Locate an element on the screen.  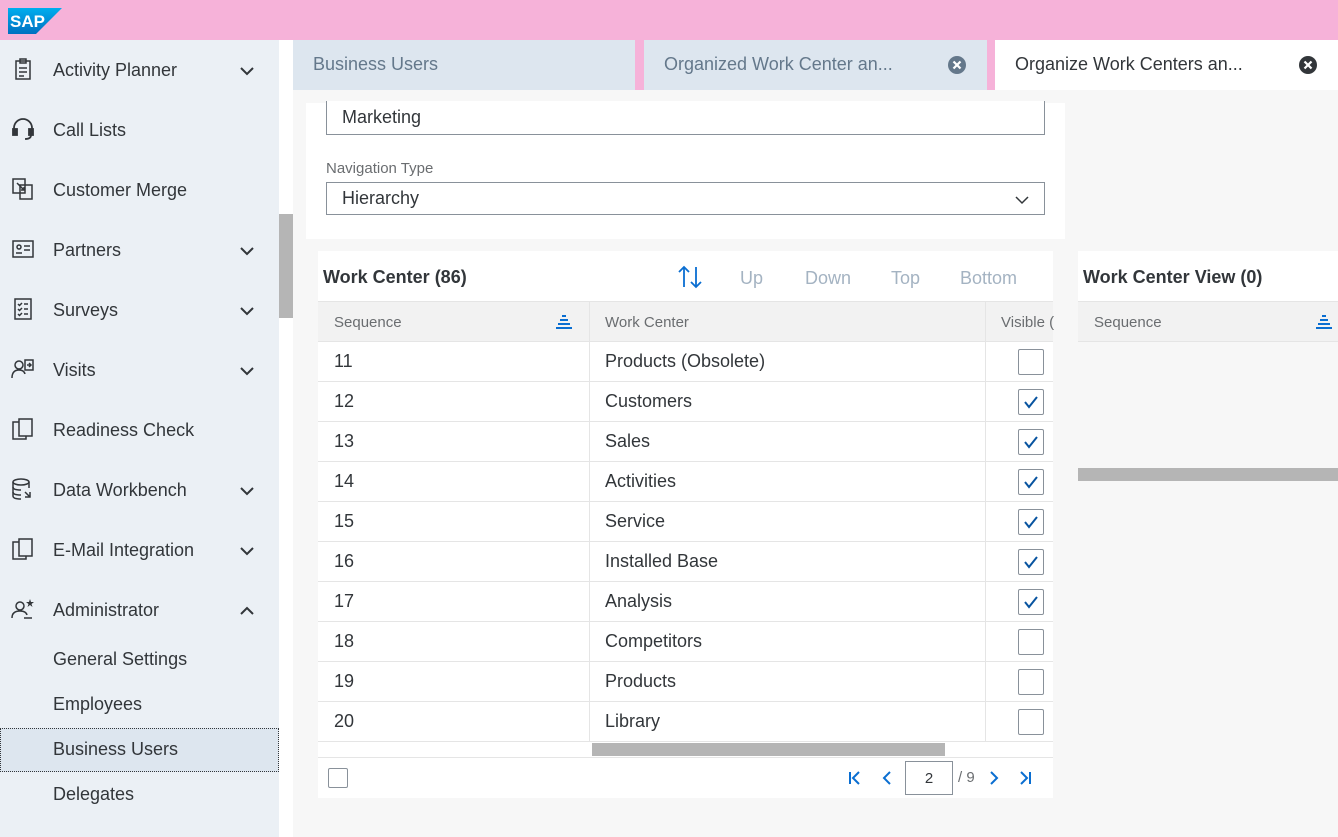
first-page-icon is located at coordinates (855, 778).